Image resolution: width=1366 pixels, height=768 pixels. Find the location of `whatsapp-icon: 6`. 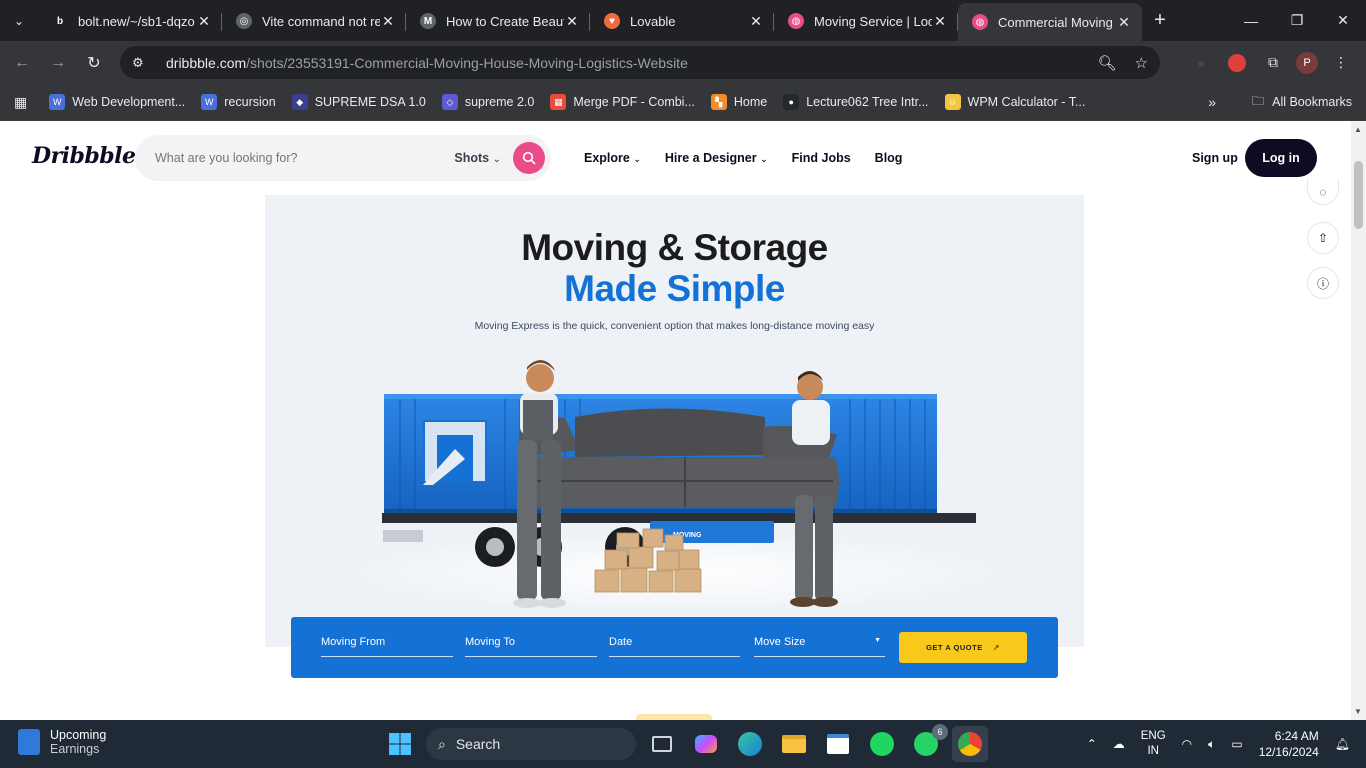

whatsapp-icon: 6 is located at coordinates (928, 743).